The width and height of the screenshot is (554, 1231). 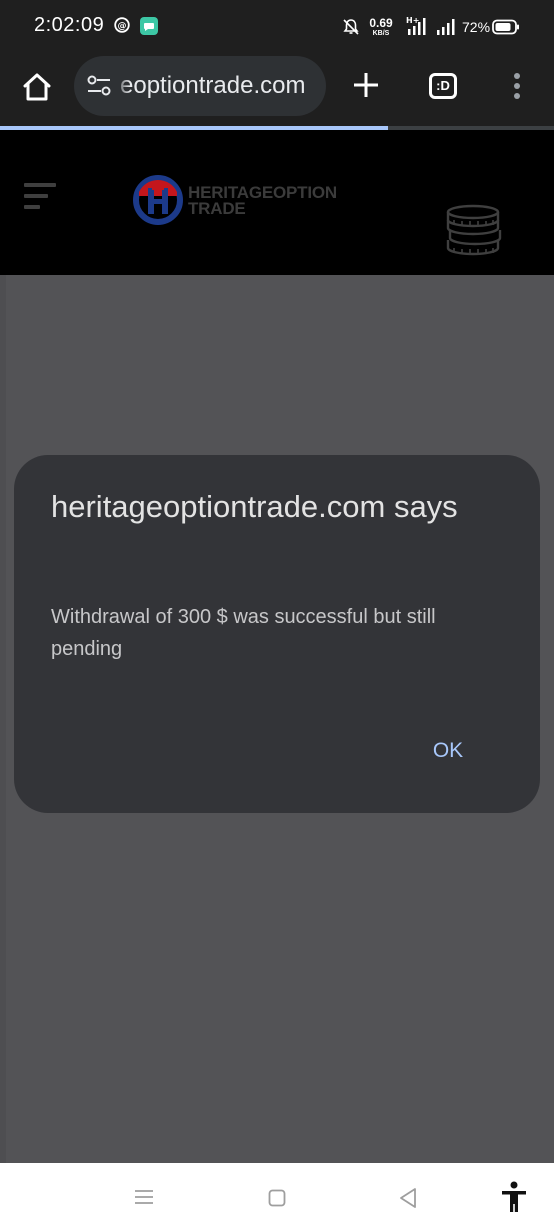 I want to click on site-header: HERITAGEOPTION TRADE, so click(x=277, y=202).